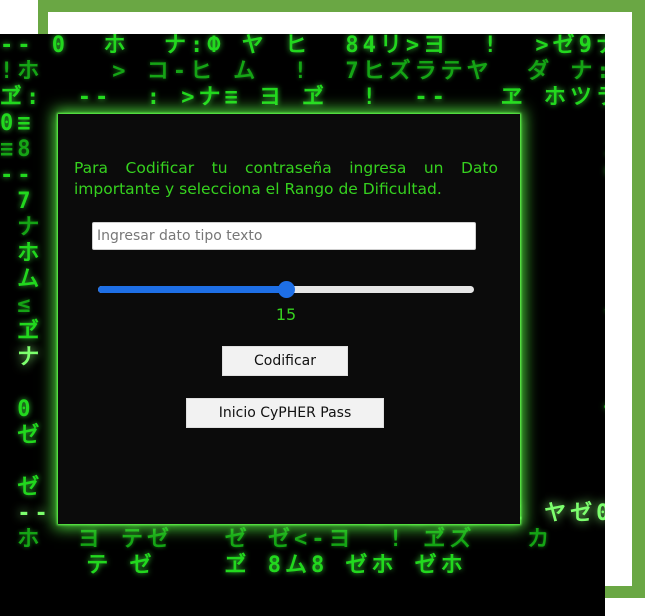  Describe the element at coordinates (286, 314) in the screenshot. I see `difficulty-value: 15` at that location.